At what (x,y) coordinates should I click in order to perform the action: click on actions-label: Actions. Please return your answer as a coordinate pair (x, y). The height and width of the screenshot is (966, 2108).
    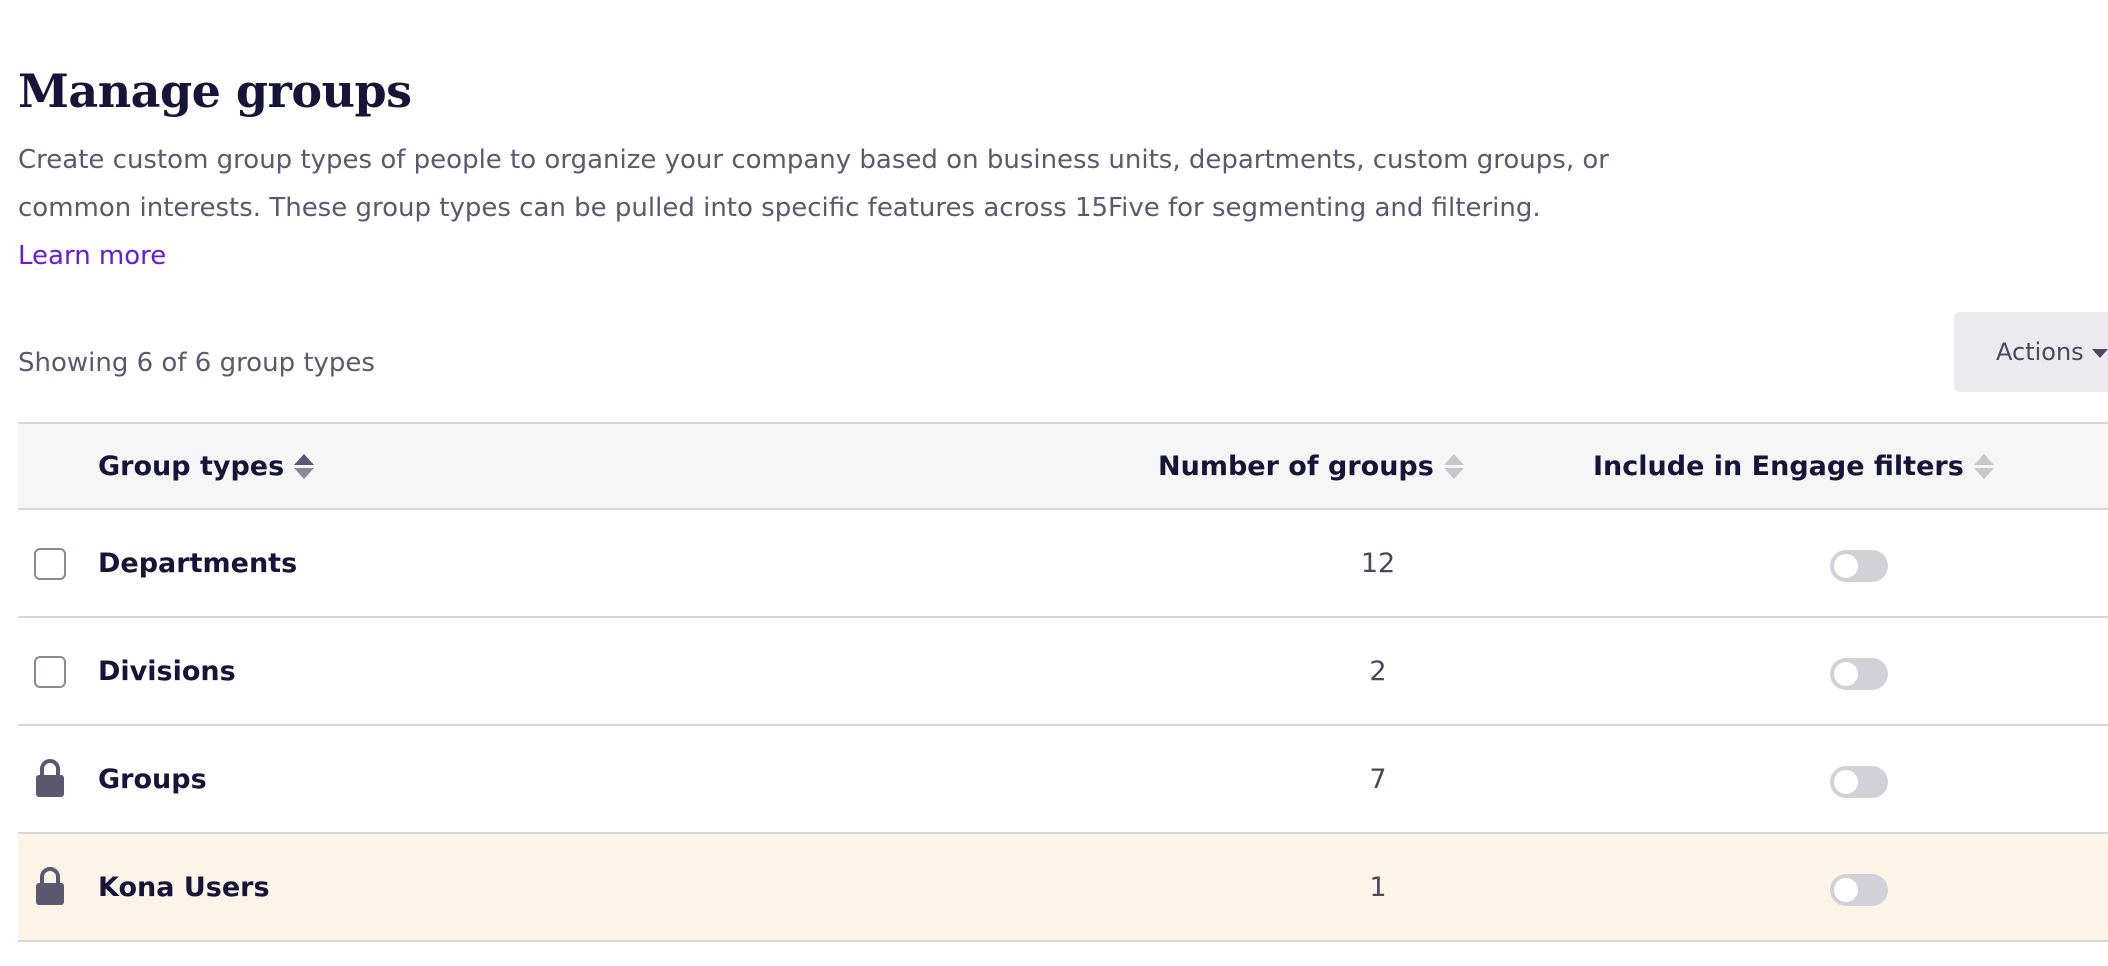
    Looking at the image, I should click on (2040, 352).